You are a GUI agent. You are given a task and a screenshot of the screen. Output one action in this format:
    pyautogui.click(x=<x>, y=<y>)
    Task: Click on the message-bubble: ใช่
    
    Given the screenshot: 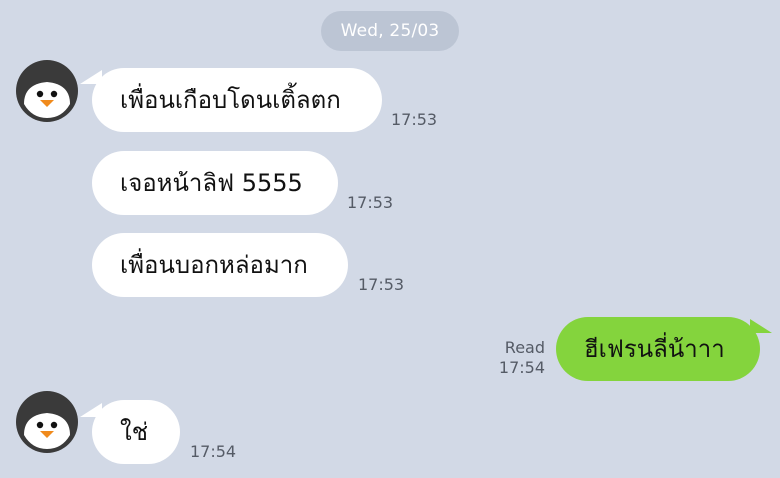 What is the action you would take?
    pyautogui.click(x=136, y=432)
    